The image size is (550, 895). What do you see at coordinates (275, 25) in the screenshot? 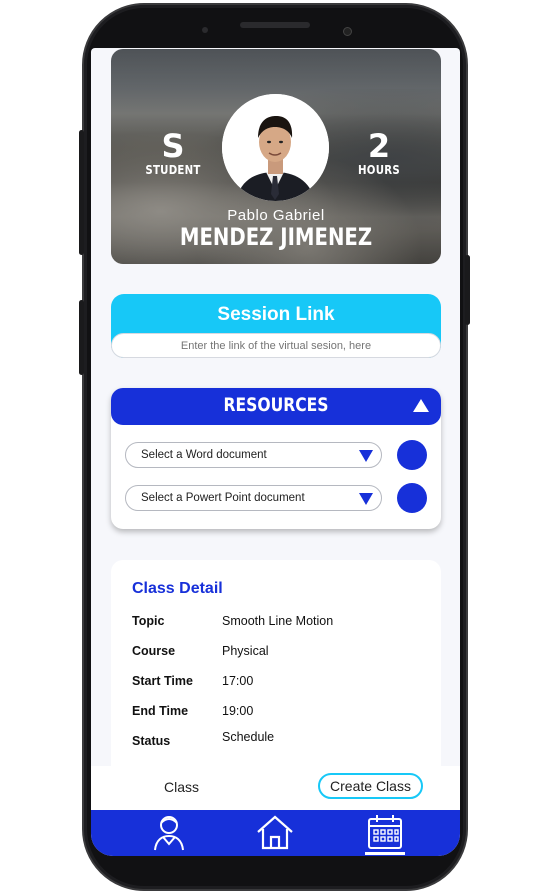
I see `phone-speaker` at bounding box center [275, 25].